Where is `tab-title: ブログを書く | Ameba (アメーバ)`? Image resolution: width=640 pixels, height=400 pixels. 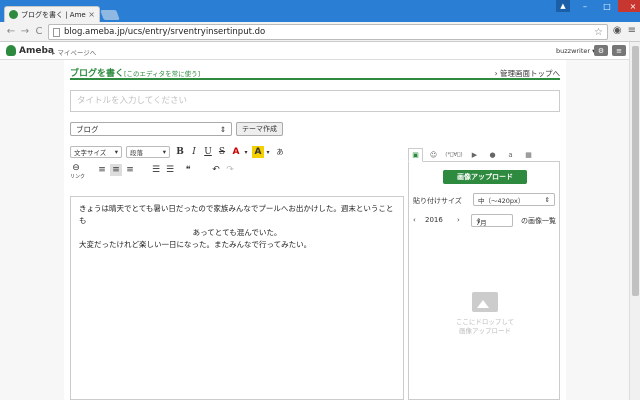
tab-title: ブログを書く | Ameba (アメーバ) is located at coordinates (53, 14).